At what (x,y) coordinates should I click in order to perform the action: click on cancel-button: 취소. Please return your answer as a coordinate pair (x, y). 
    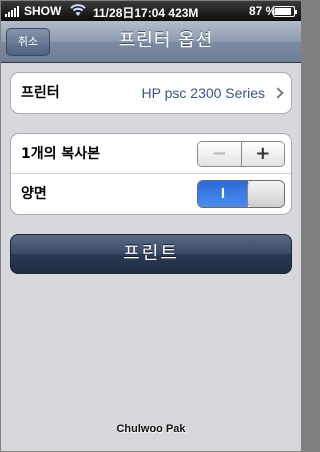
    Looking at the image, I should click on (28, 42).